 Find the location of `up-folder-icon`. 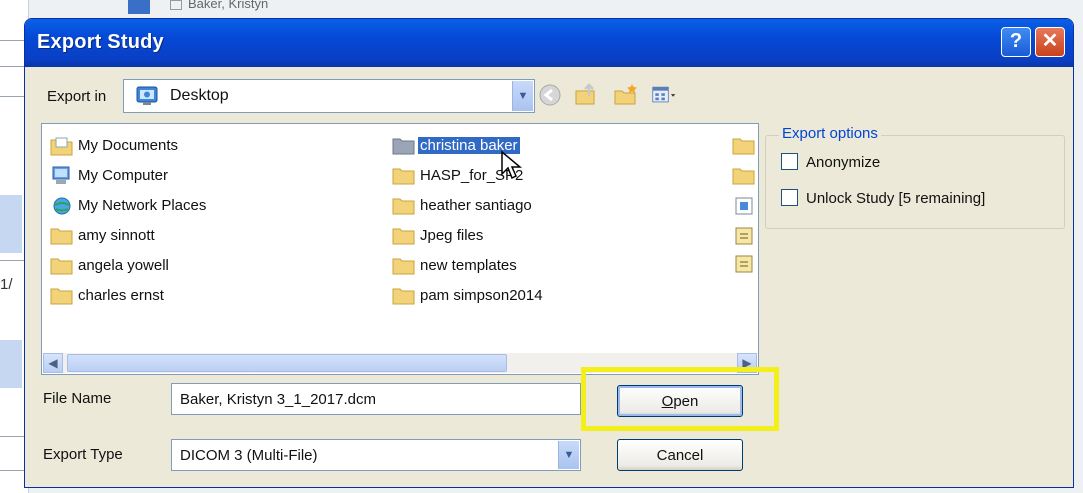

up-folder-icon is located at coordinates (586, 95).